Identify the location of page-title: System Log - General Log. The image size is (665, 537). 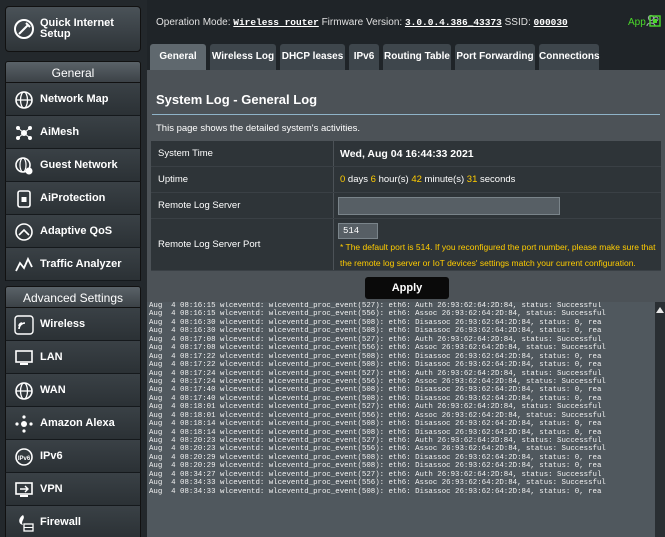
(237, 99).